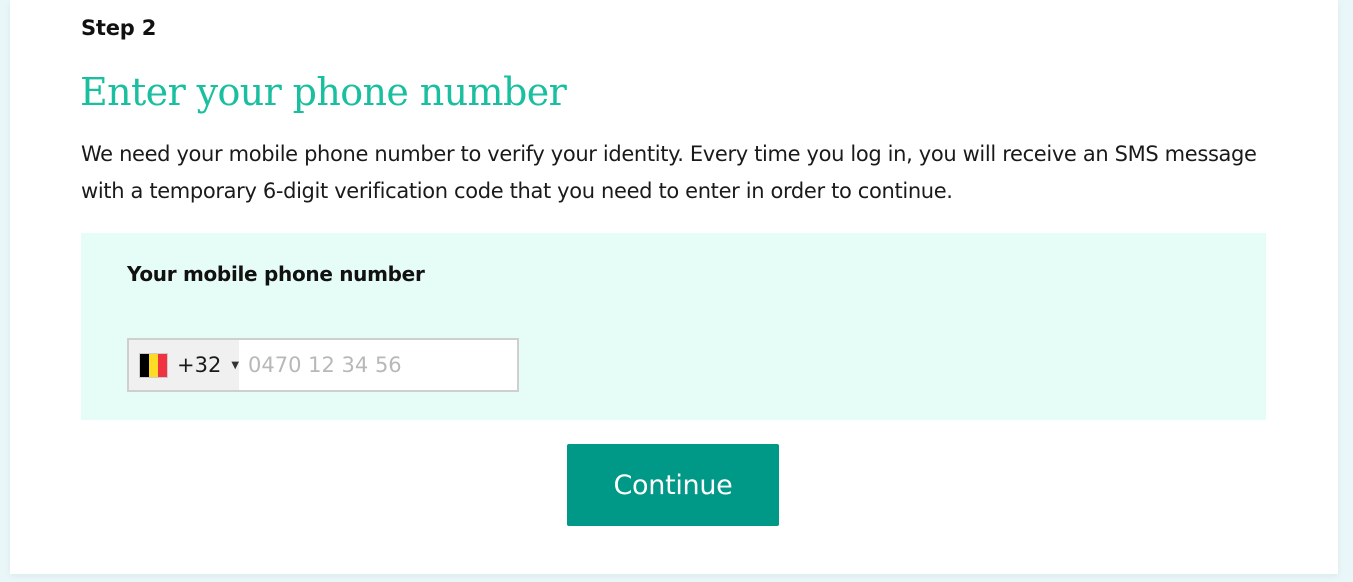 The width and height of the screenshot is (1353, 582). Describe the element at coordinates (119, 28) in the screenshot. I see `step-indicator: Step 2` at that location.